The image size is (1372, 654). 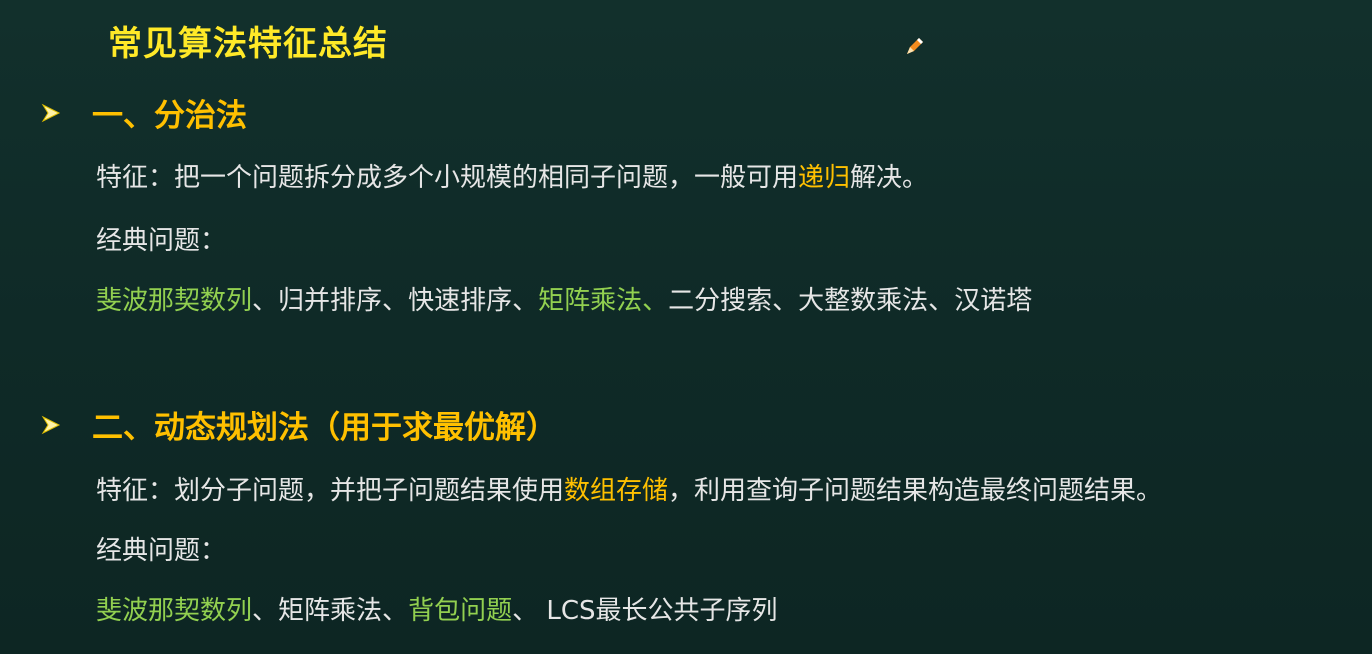 What do you see at coordinates (169, 116) in the screenshot?
I see `section-heading-text: 一、分治法` at bounding box center [169, 116].